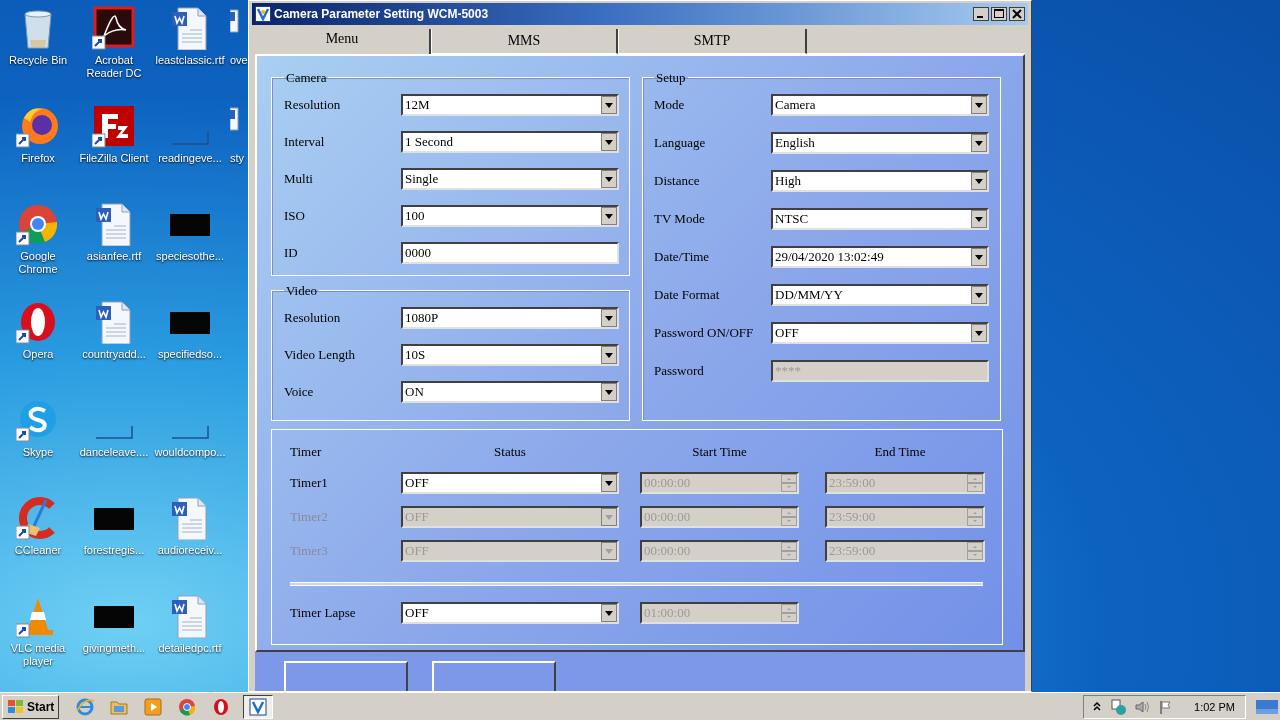 This screenshot has width=1280, height=720. What do you see at coordinates (880, 219) in the screenshot?
I see `dropdown: NTSC` at bounding box center [880, 219].